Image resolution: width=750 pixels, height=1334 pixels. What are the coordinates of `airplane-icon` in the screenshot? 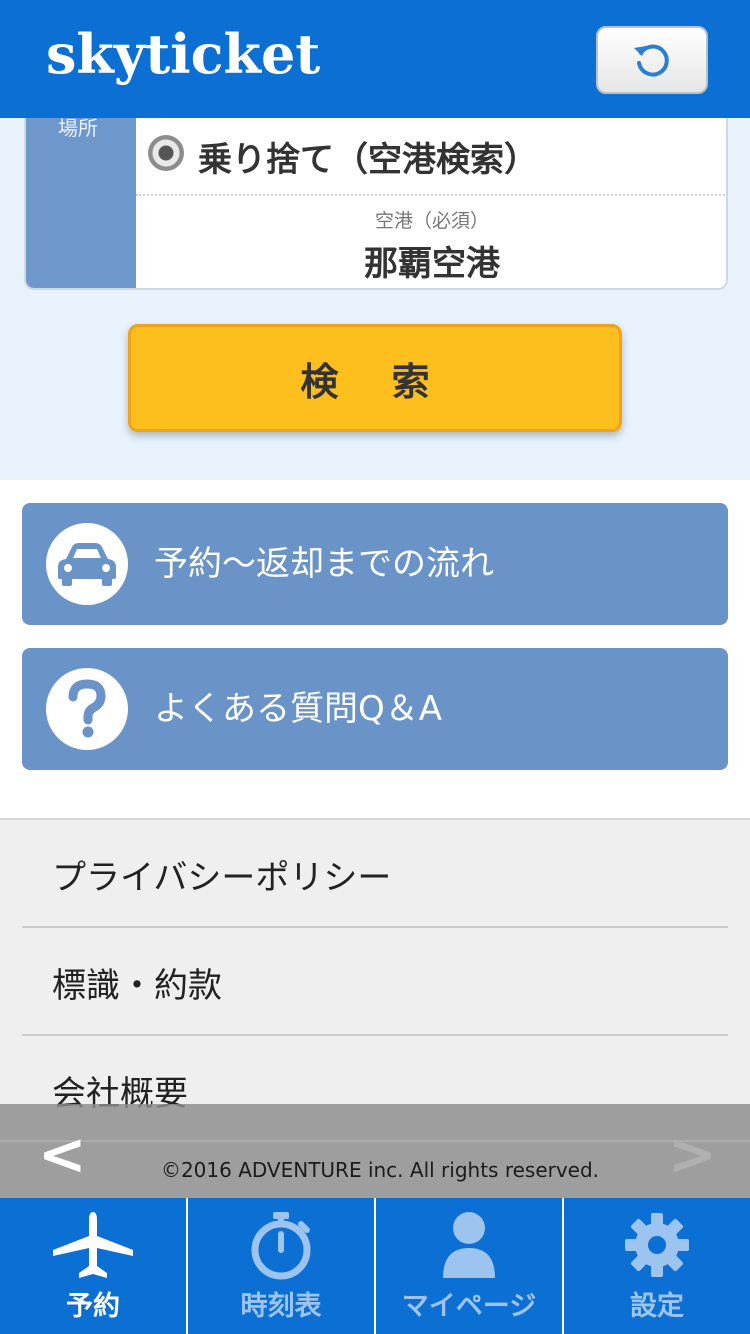 It's located at (93, 1245).